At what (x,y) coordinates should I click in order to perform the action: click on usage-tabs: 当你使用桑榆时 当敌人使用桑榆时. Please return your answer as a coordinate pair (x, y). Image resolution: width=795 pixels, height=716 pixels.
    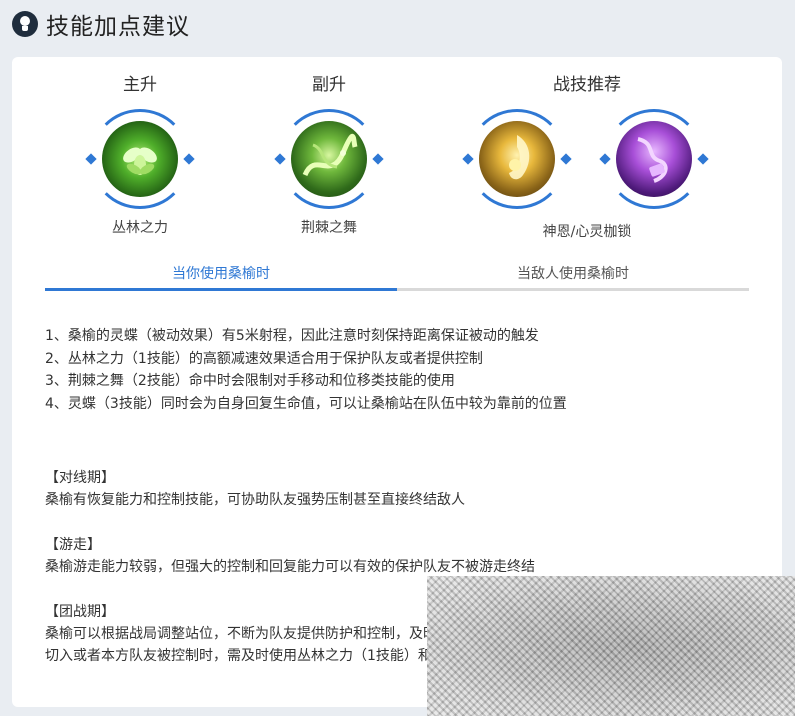
    Looking at the image, I should click on (397, 276).